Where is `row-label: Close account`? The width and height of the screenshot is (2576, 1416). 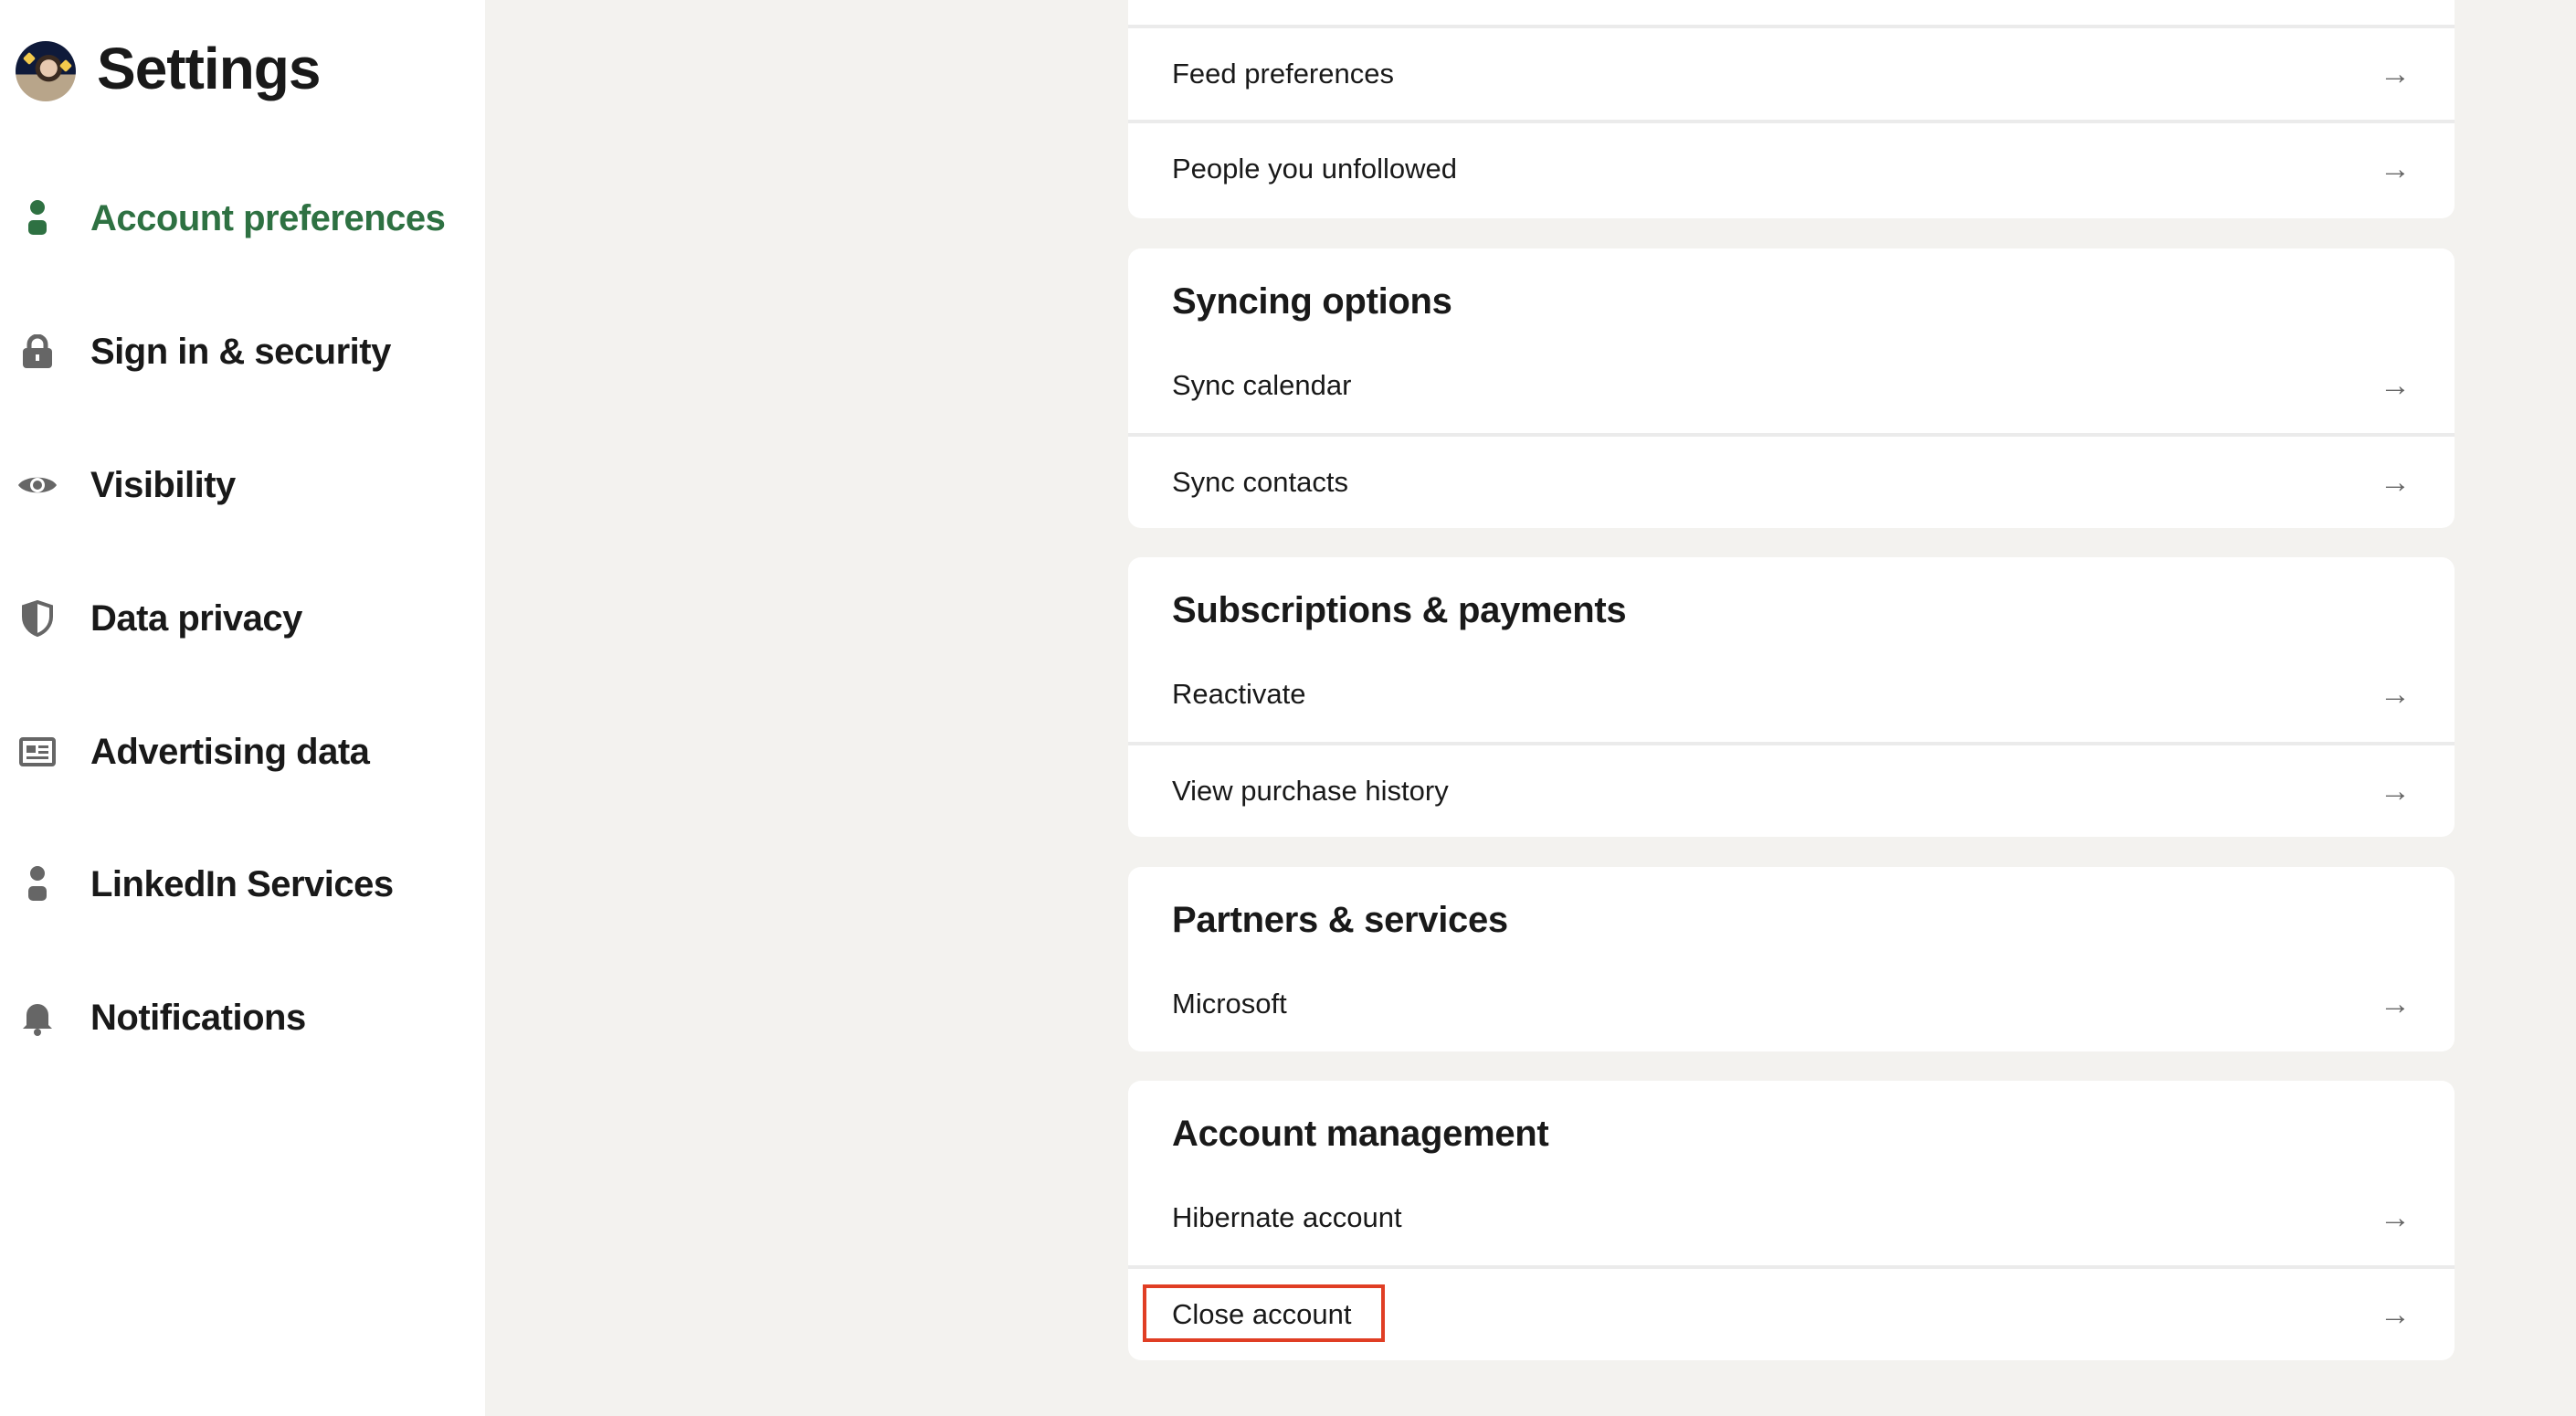
row-label: Close account is located at coordinates (1262, 1314).